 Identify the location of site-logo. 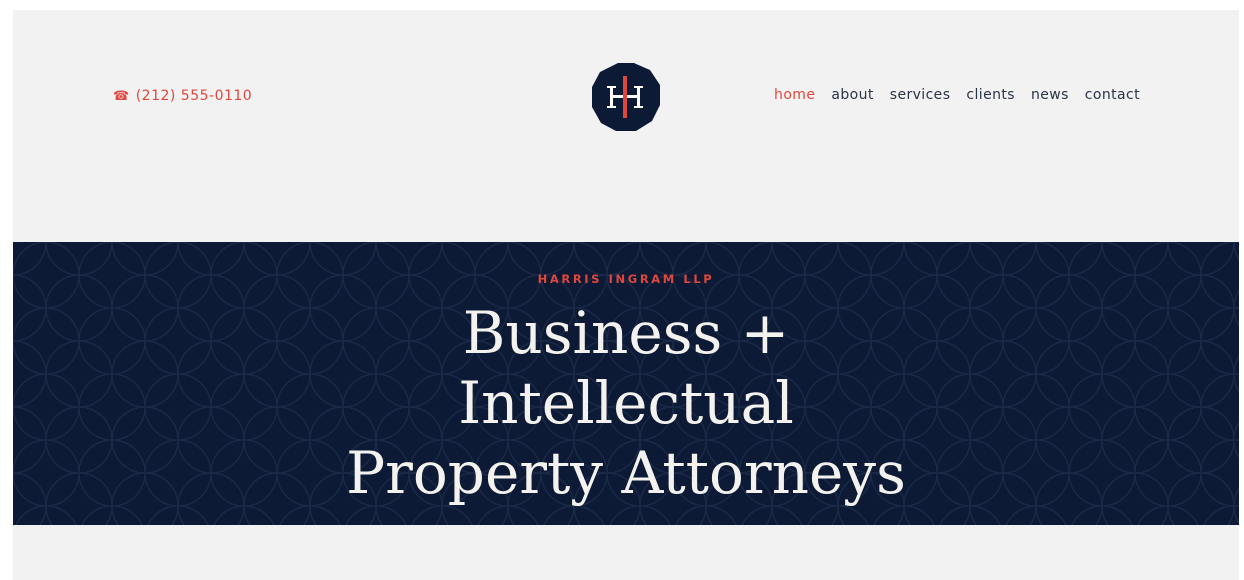
(626, 97).